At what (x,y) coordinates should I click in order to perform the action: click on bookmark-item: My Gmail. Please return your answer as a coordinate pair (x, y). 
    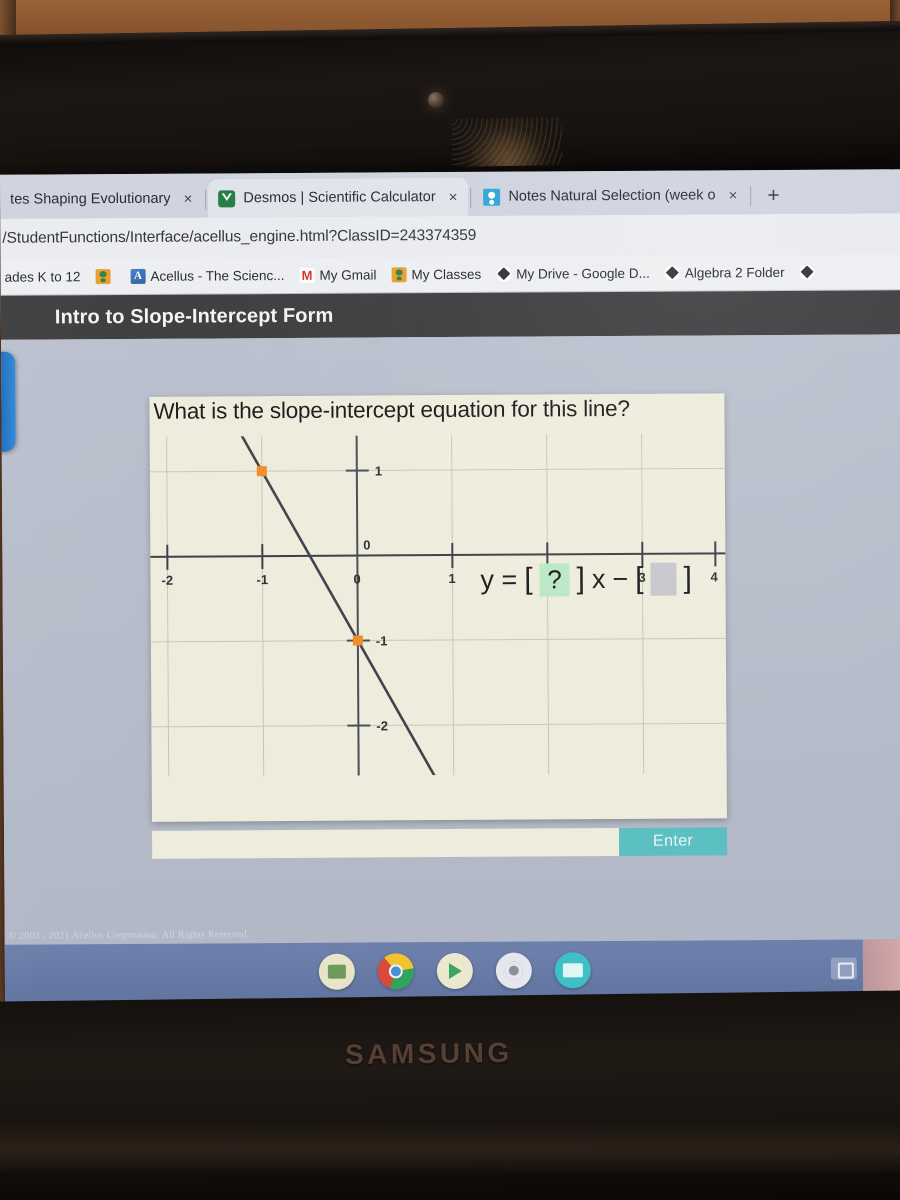
    Looking at the image, I should click on (337, 275).